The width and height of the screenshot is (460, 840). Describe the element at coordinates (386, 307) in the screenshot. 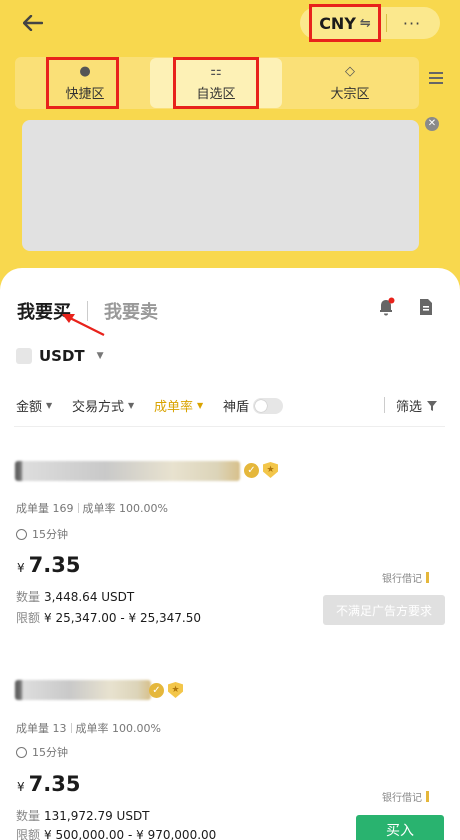

I see `notification-icon` at that location.